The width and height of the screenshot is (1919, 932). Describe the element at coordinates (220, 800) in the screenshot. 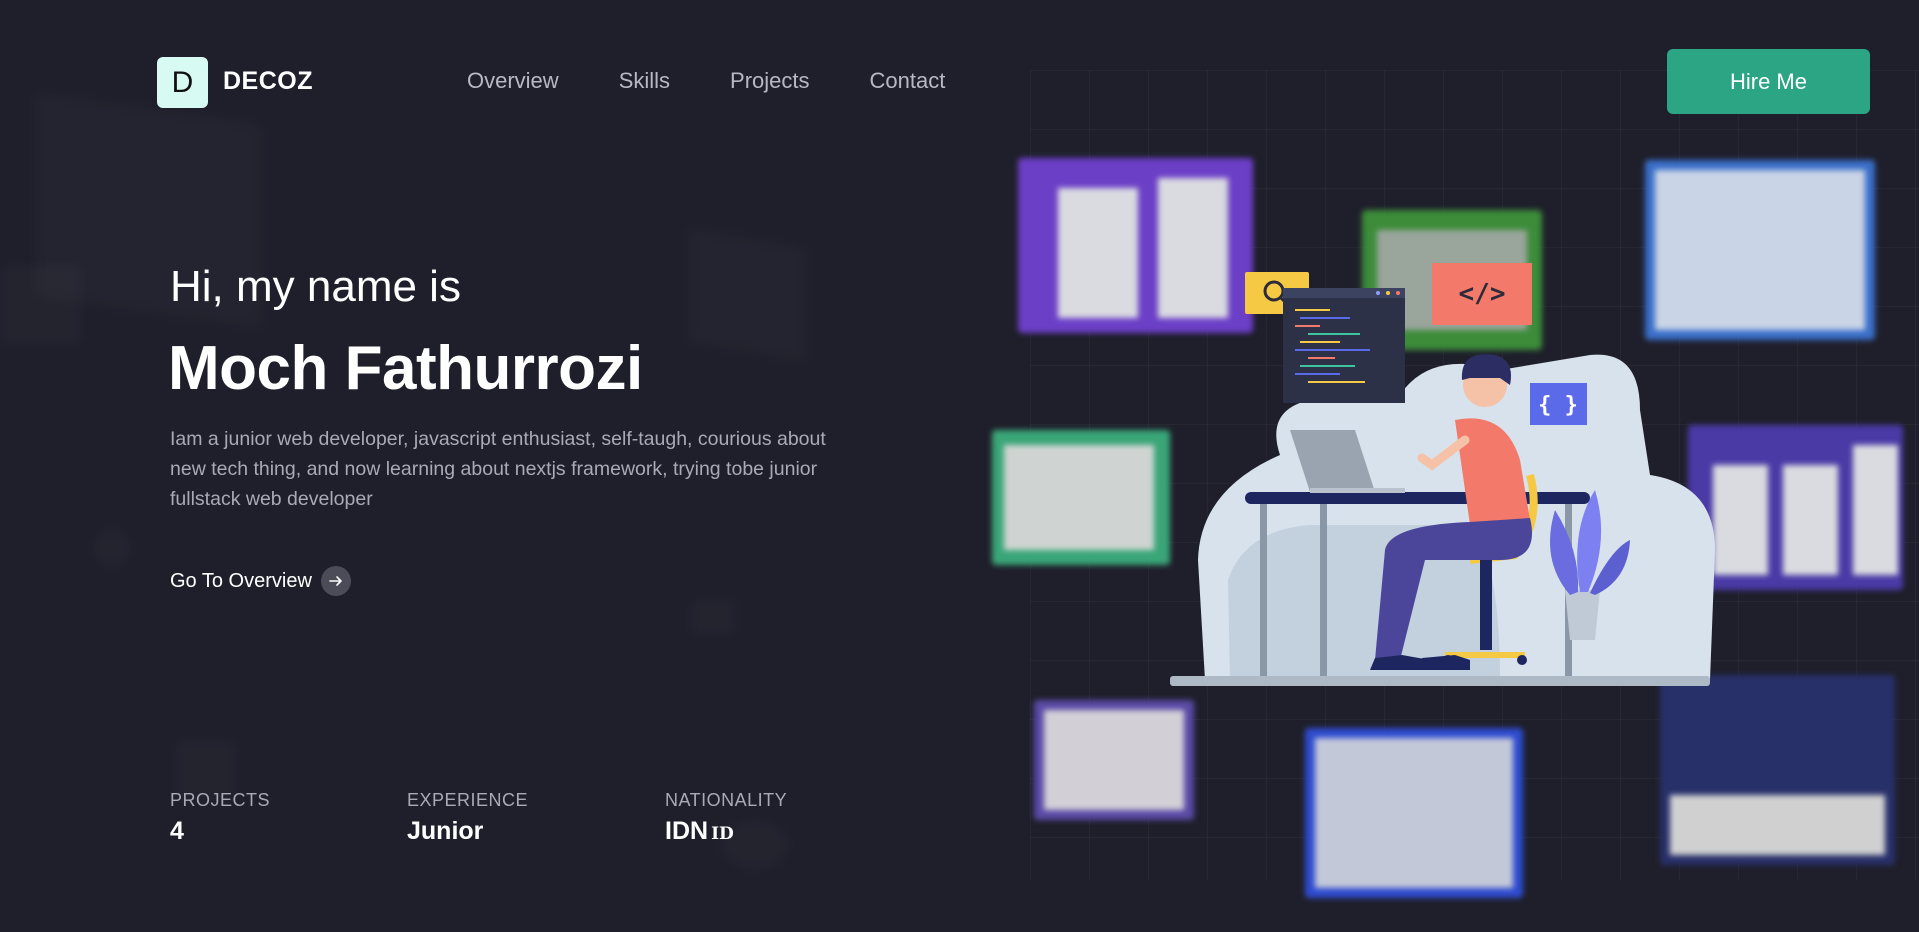

I see `stat-label: PROJECTS` at that location.